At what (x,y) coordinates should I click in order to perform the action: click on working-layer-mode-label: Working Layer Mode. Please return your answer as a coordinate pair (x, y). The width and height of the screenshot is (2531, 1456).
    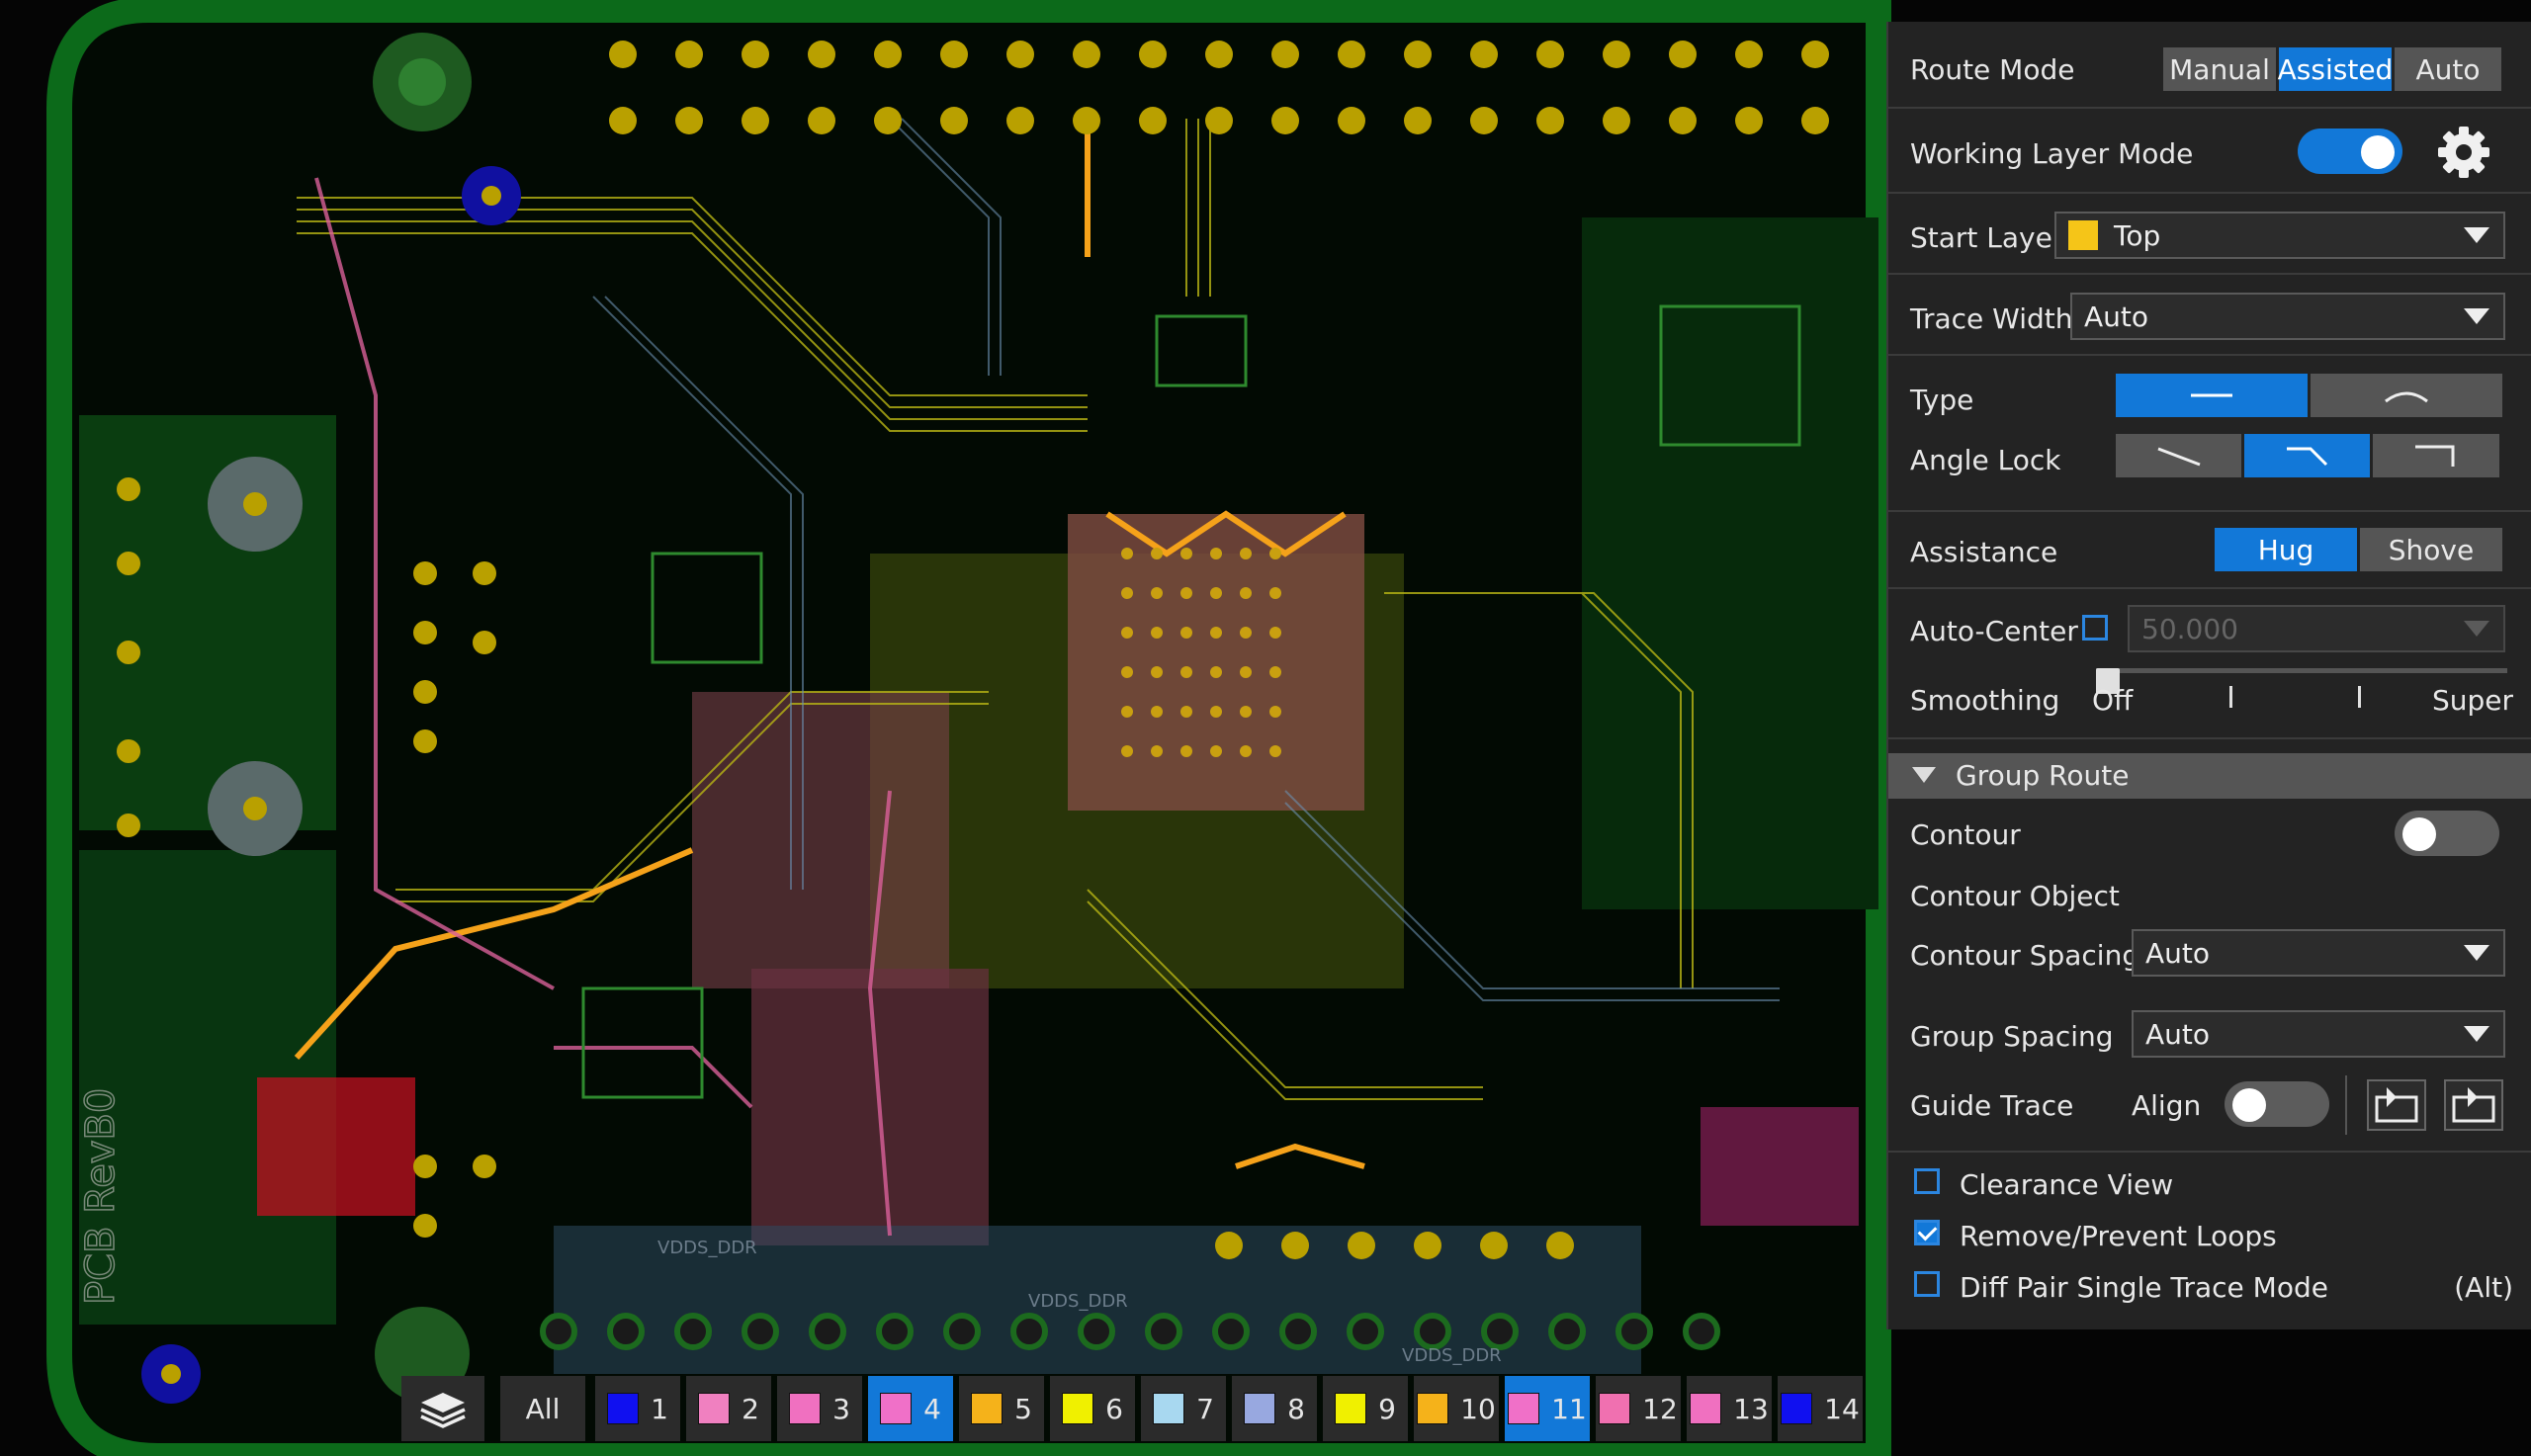
    Looking at the image, I should click on (2052, 153).